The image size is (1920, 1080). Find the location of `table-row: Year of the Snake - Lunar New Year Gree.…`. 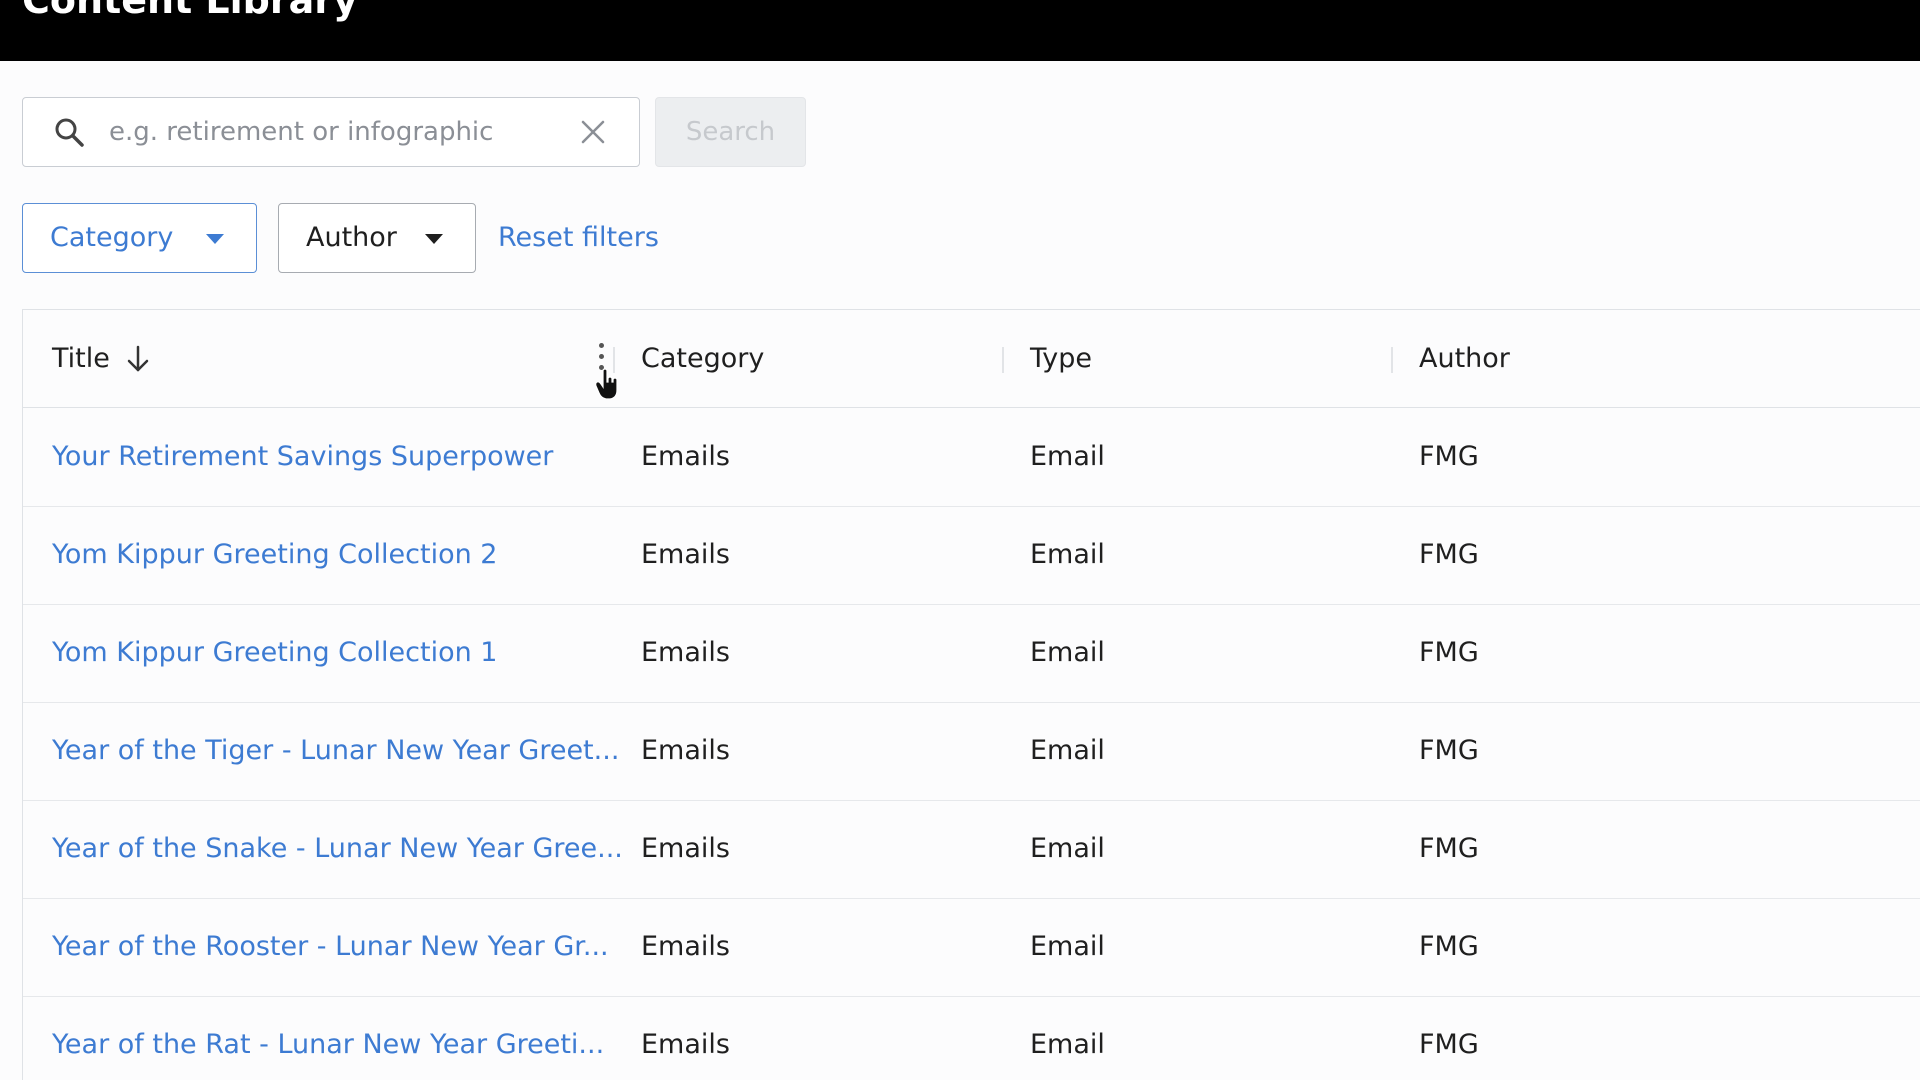

table-row: Year of the Snake - Lunar New Year Gree.… is located at coordinates (971, 850).